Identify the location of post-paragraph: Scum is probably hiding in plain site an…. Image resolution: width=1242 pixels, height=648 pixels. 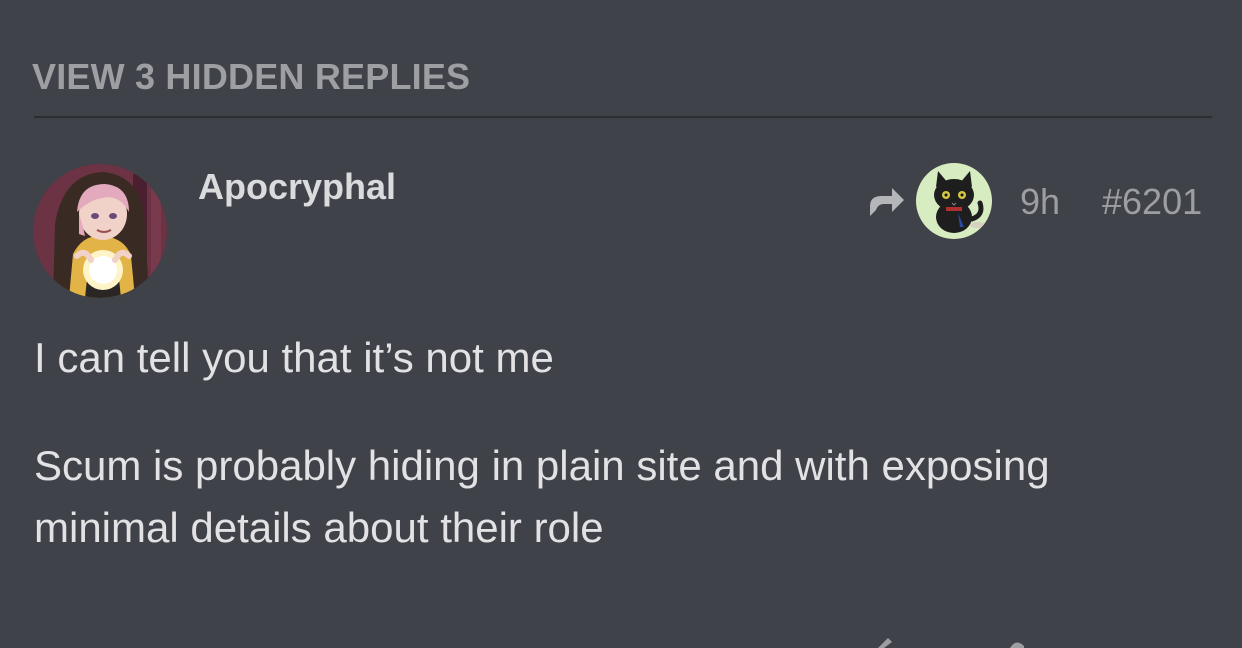
(542, 496).